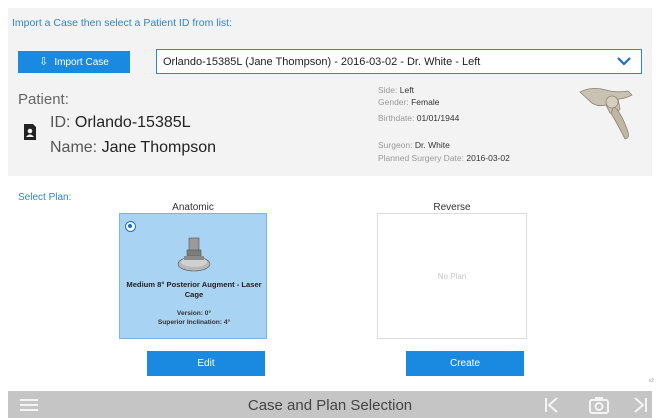 This screenshot has width=660, height=418. I want to click on surgeon-field: Surgeon: Dr. White, so click(414, 145).